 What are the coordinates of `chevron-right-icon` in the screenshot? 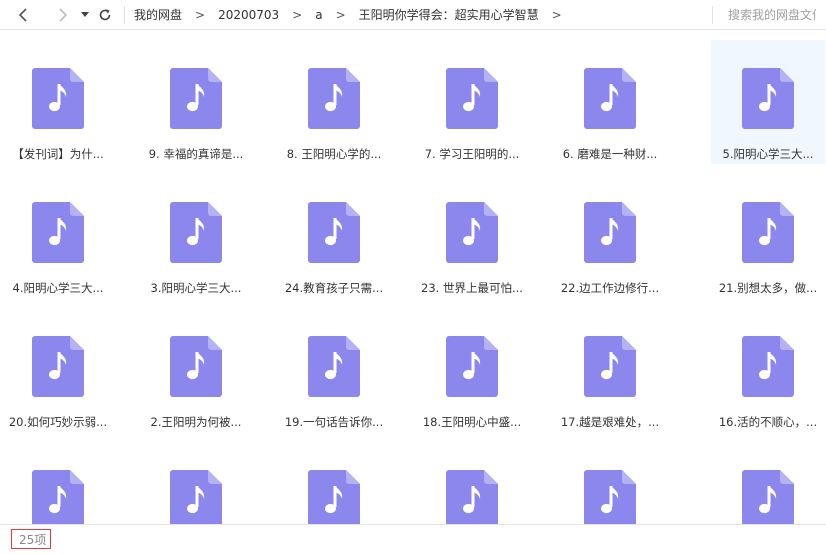 It's located at (63, 14).